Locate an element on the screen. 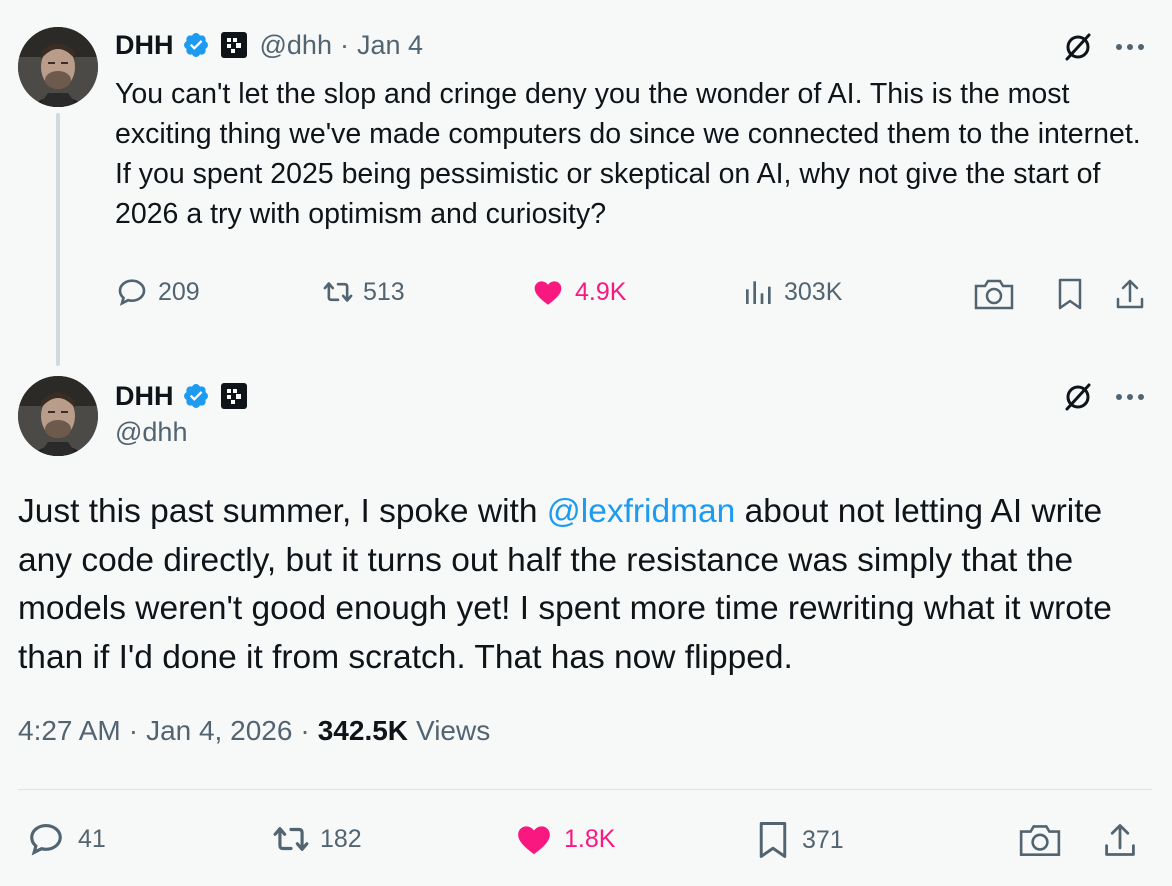 This screenshot has width=1172, height=886. views-count: 303K is located at coordinates (813, 291).